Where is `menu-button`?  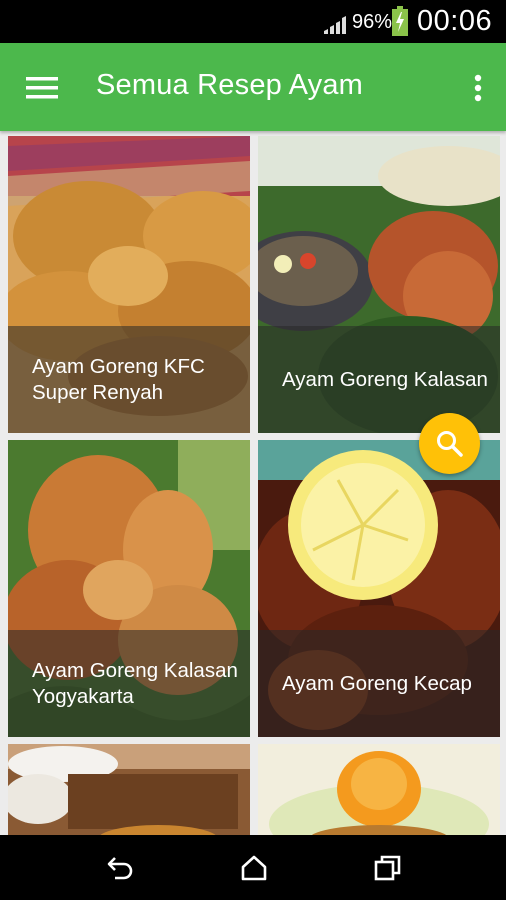 menu-button is located at coordinates (42, 88).